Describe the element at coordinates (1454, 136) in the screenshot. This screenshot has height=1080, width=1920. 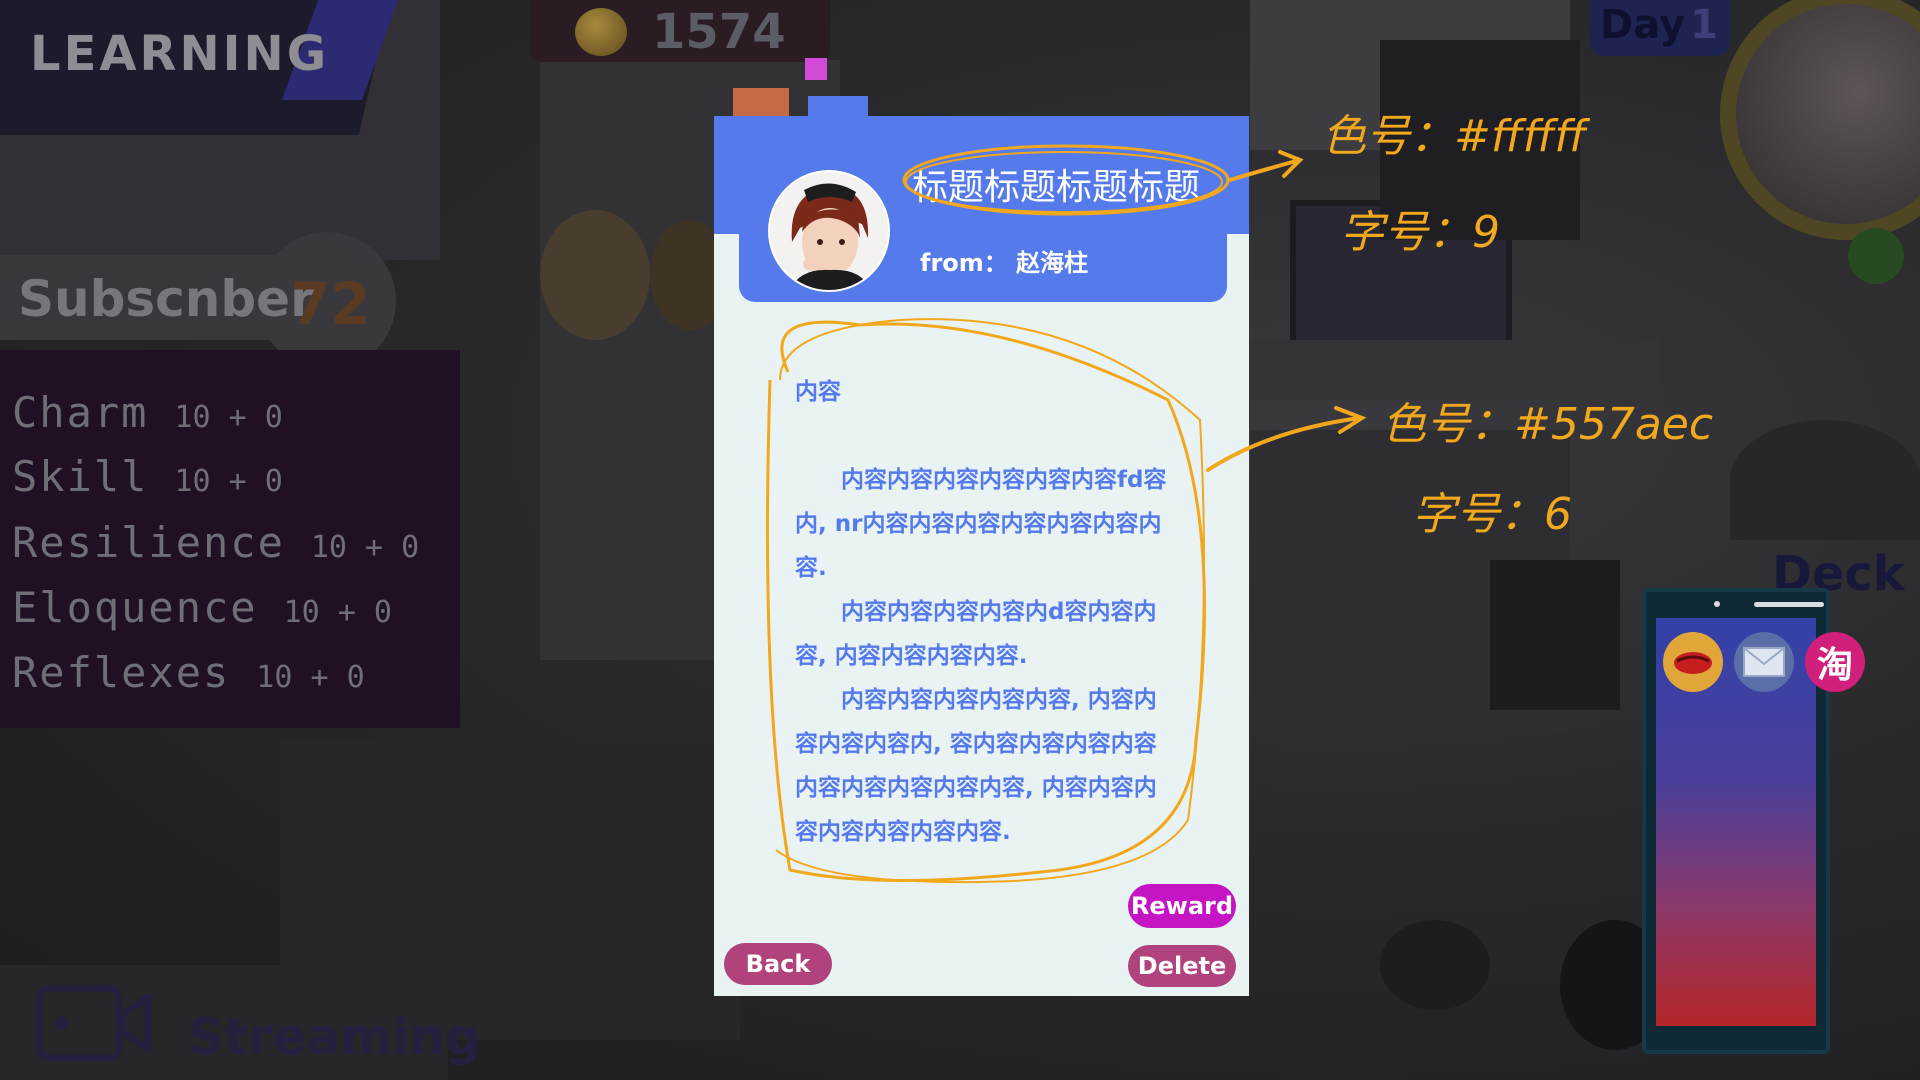
I see `title-color-note: 色号：#ffffff` at that location.